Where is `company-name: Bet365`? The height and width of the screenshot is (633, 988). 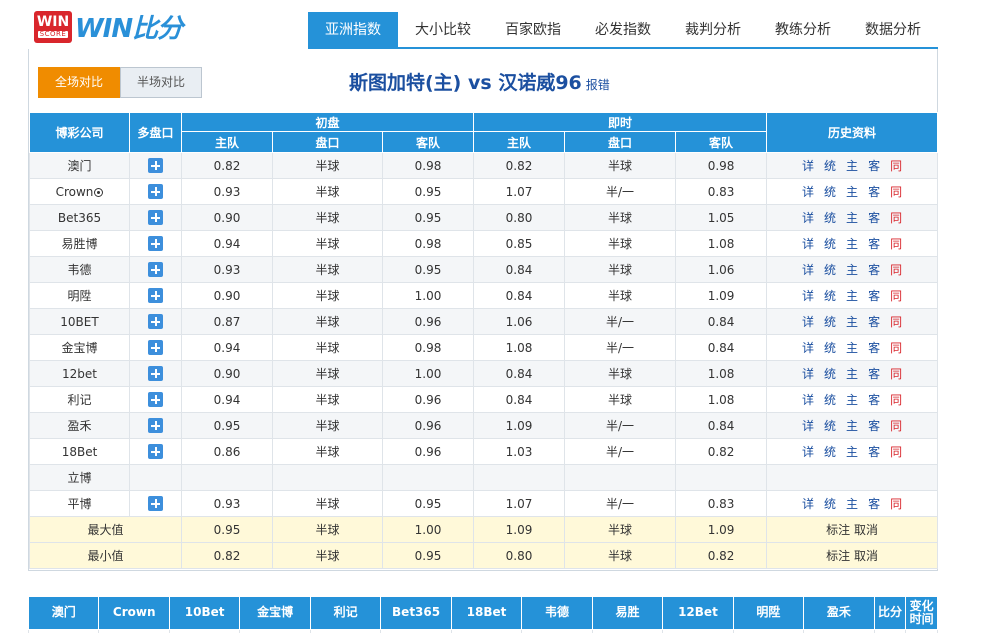 company-name: Bet365 is located at coordinates (79, 217).